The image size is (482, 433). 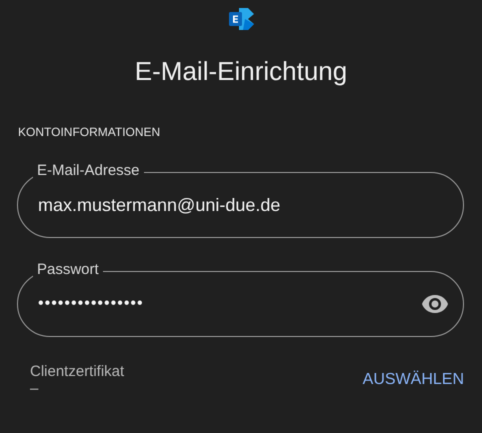 I want to click on page-title: E-Mail-Einrichtung, so click(x=241, y=71).